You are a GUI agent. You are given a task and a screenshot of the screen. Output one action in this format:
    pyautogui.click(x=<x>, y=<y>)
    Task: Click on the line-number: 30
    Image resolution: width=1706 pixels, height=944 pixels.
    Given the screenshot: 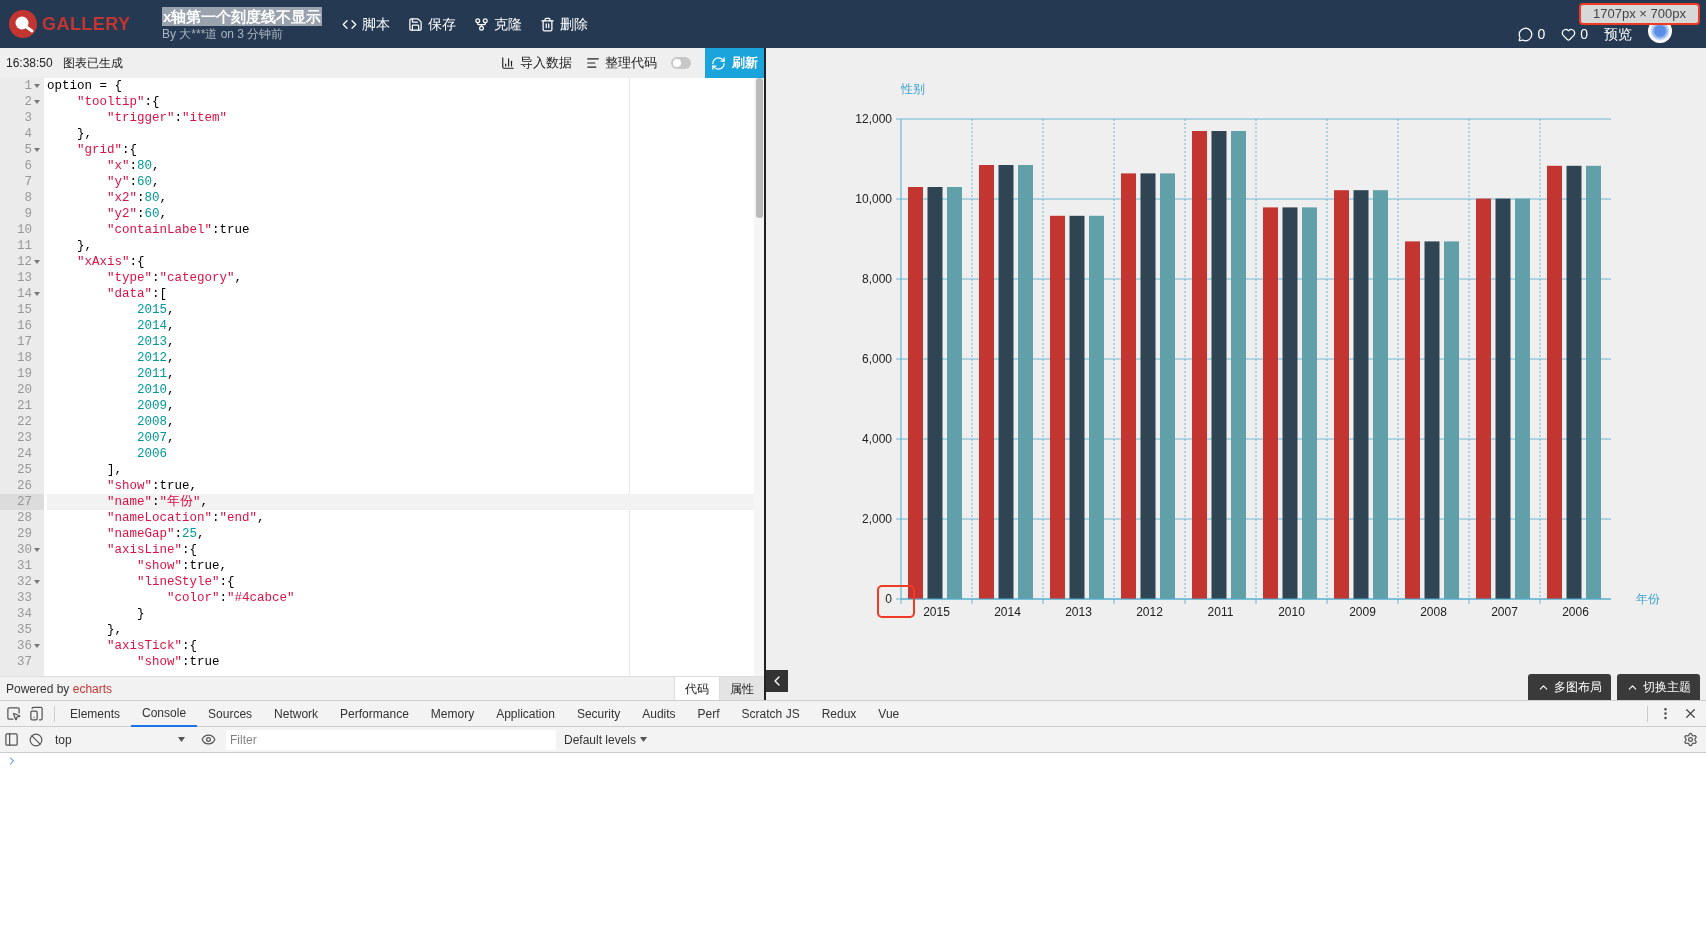 What is the action you would take?
    pyautogui.click(x=24, y=550)
    